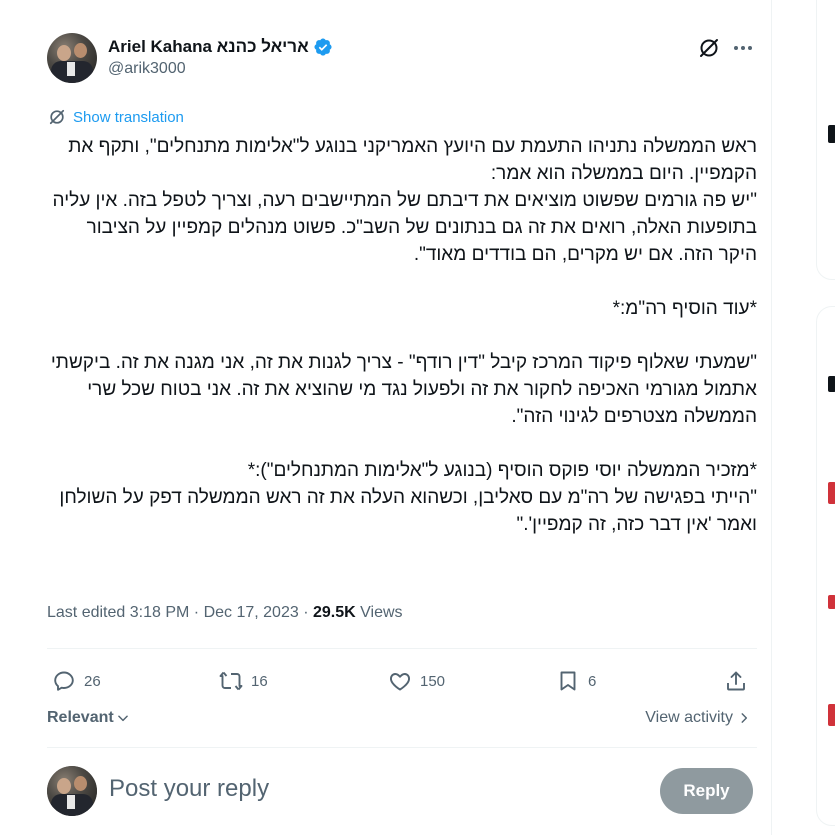 Image resolution: width=835 pixels, height=835 pixels. I want to click on tweet-actions-bar: 26 16 150 6, so click(402, 681).